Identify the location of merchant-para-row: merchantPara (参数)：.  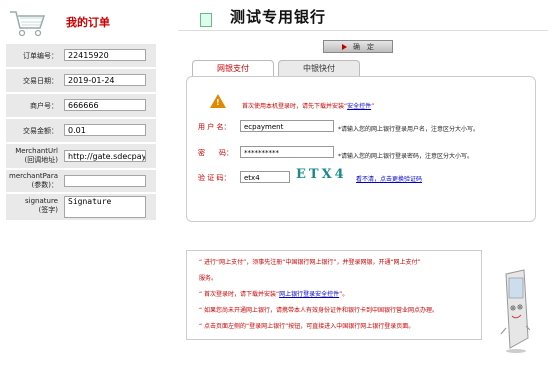
(81, 181).